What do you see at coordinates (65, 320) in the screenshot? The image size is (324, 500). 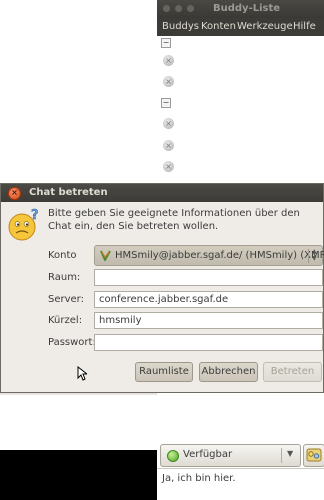 I see `handle-label: Kürzel:` at bounding box center [65, 320].